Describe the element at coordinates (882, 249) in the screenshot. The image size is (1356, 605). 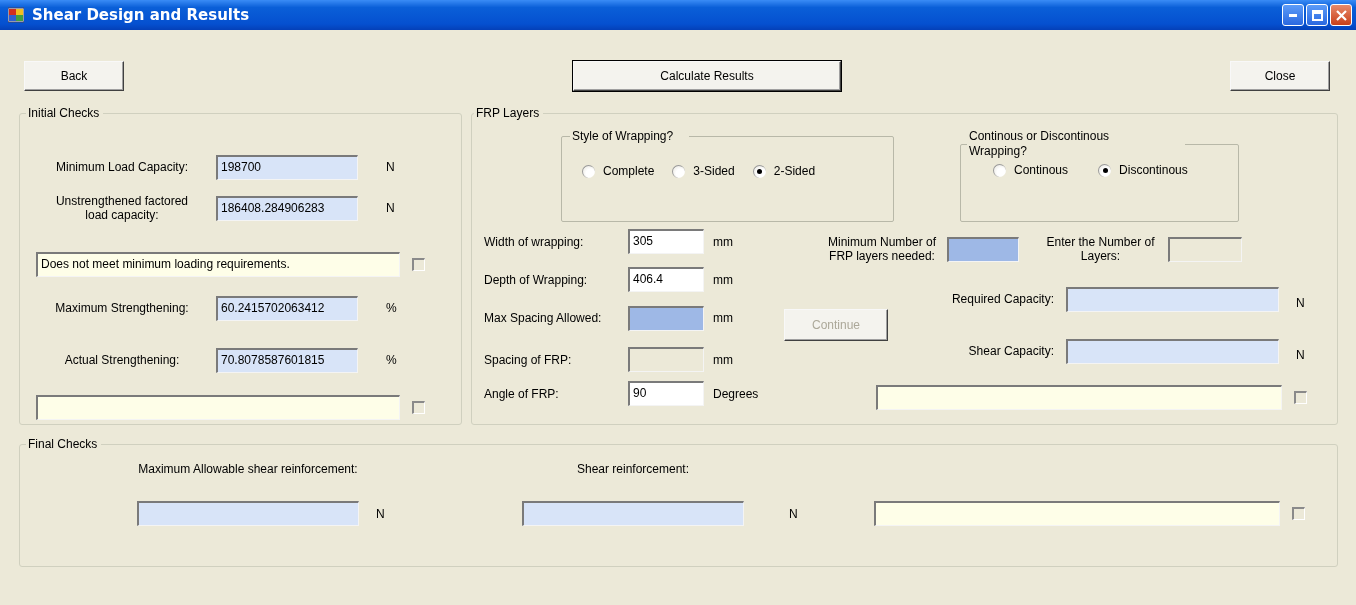
I see `field-label: Minimum Number of FRP layers needed:` at that location.